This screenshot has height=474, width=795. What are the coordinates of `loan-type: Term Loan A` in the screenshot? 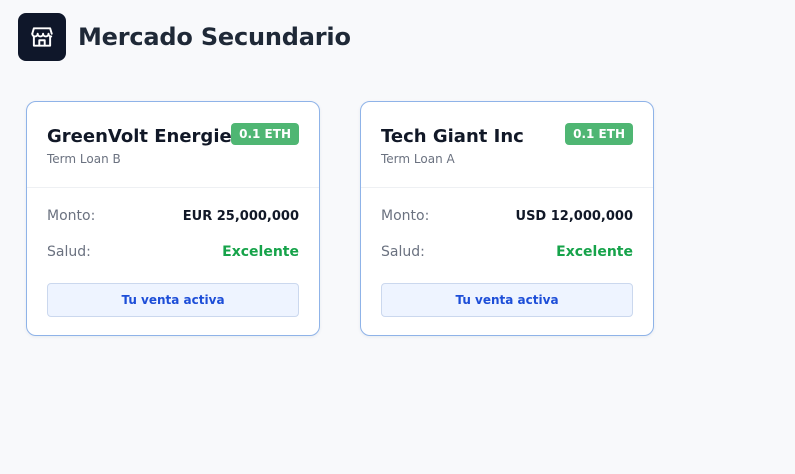 It's located at (418, 159).